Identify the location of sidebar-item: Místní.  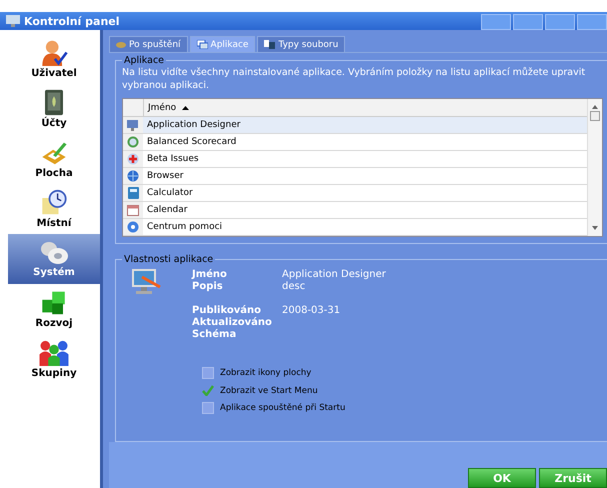
(54, 209).